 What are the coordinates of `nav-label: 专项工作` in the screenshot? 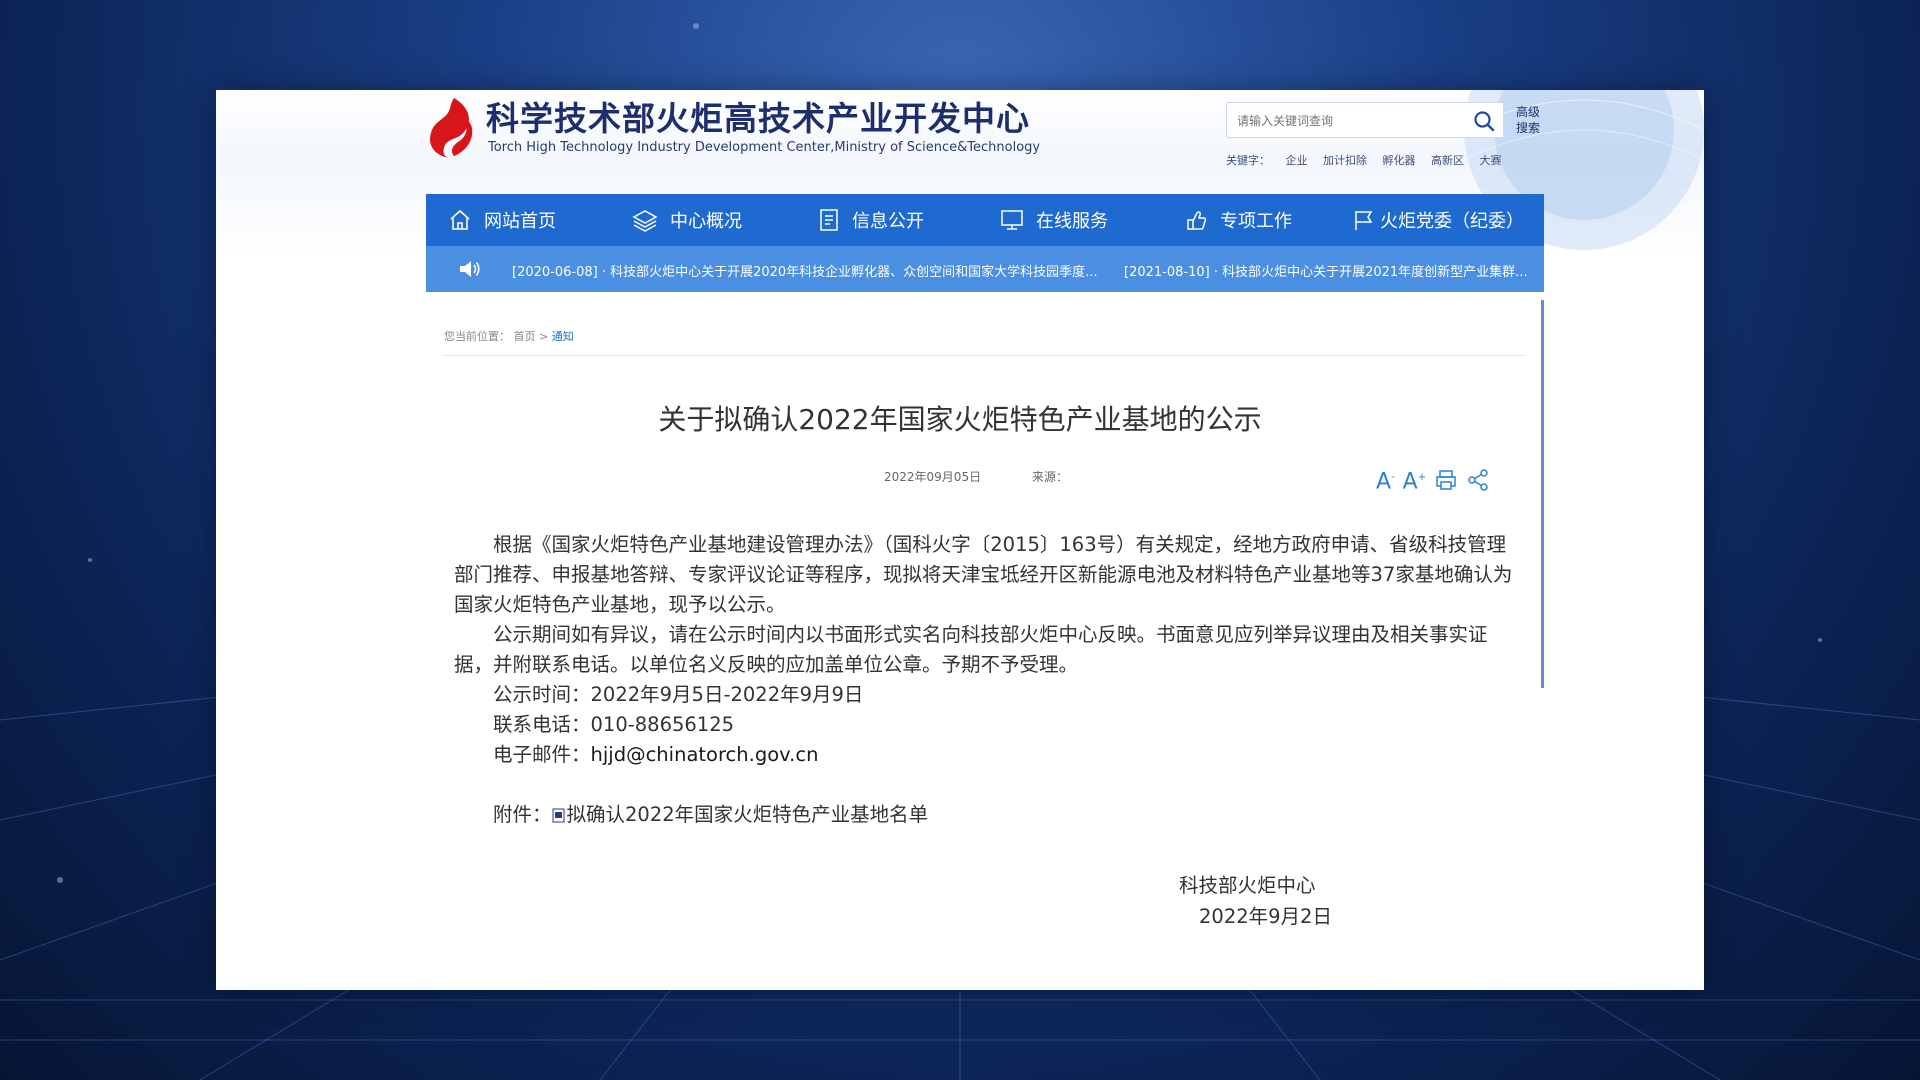 It's located at (1256, 221).